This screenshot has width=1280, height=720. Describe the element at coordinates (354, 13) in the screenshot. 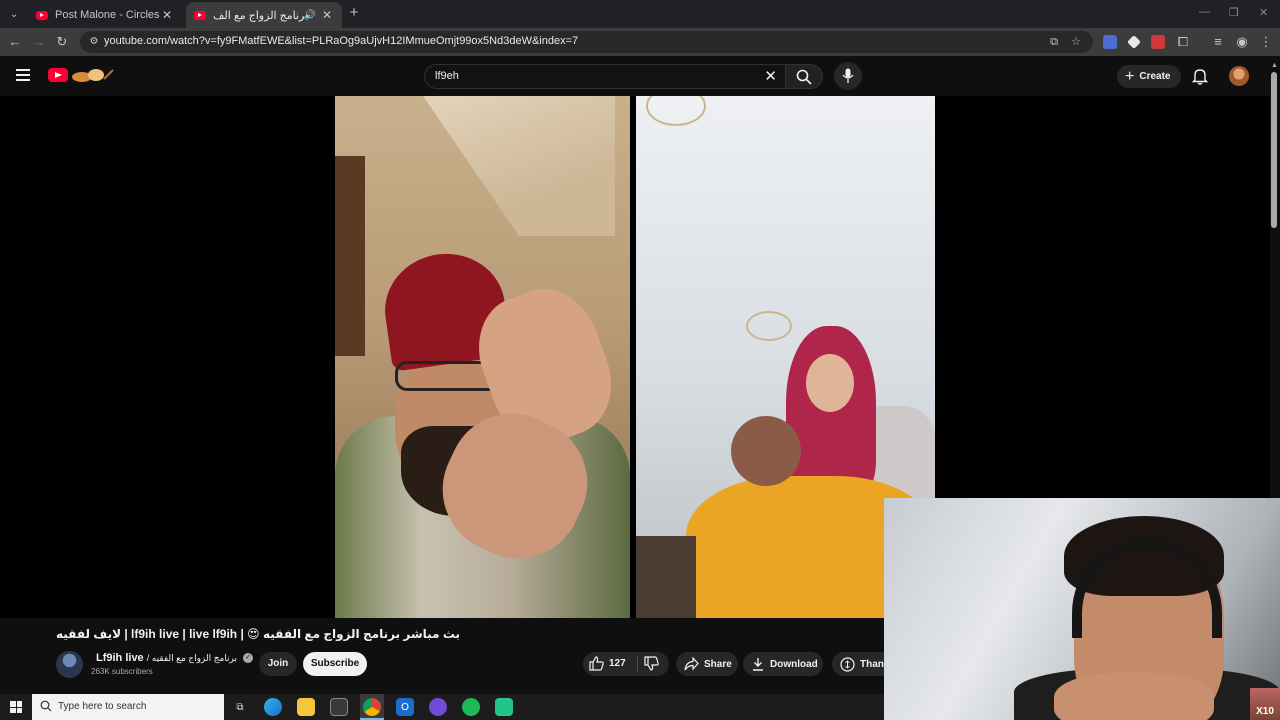

I see `new-tab-button: +` at that location.